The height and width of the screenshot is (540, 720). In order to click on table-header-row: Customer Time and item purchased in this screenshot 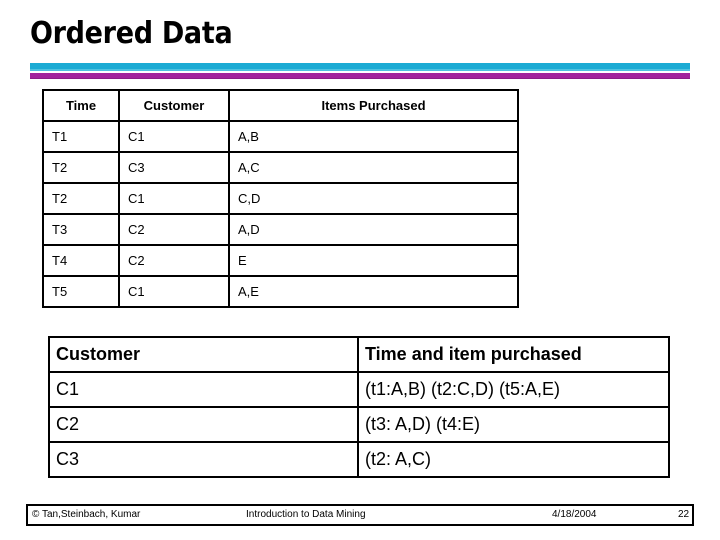, I will do `click(359, 354)`.